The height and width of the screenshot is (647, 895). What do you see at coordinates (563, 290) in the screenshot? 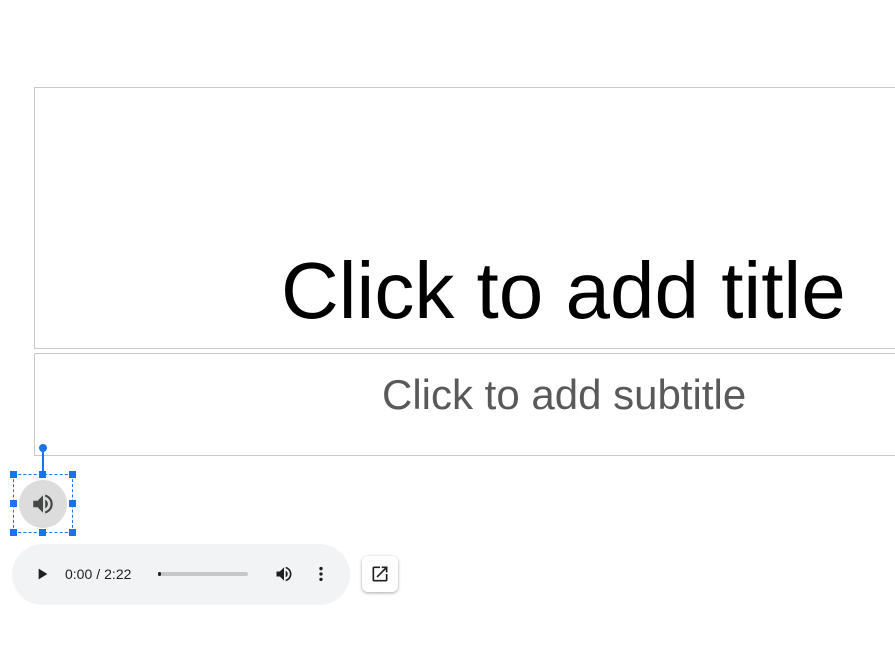
I see `title-placeholder-text: Click to add title` at bounding box center [563, 290].